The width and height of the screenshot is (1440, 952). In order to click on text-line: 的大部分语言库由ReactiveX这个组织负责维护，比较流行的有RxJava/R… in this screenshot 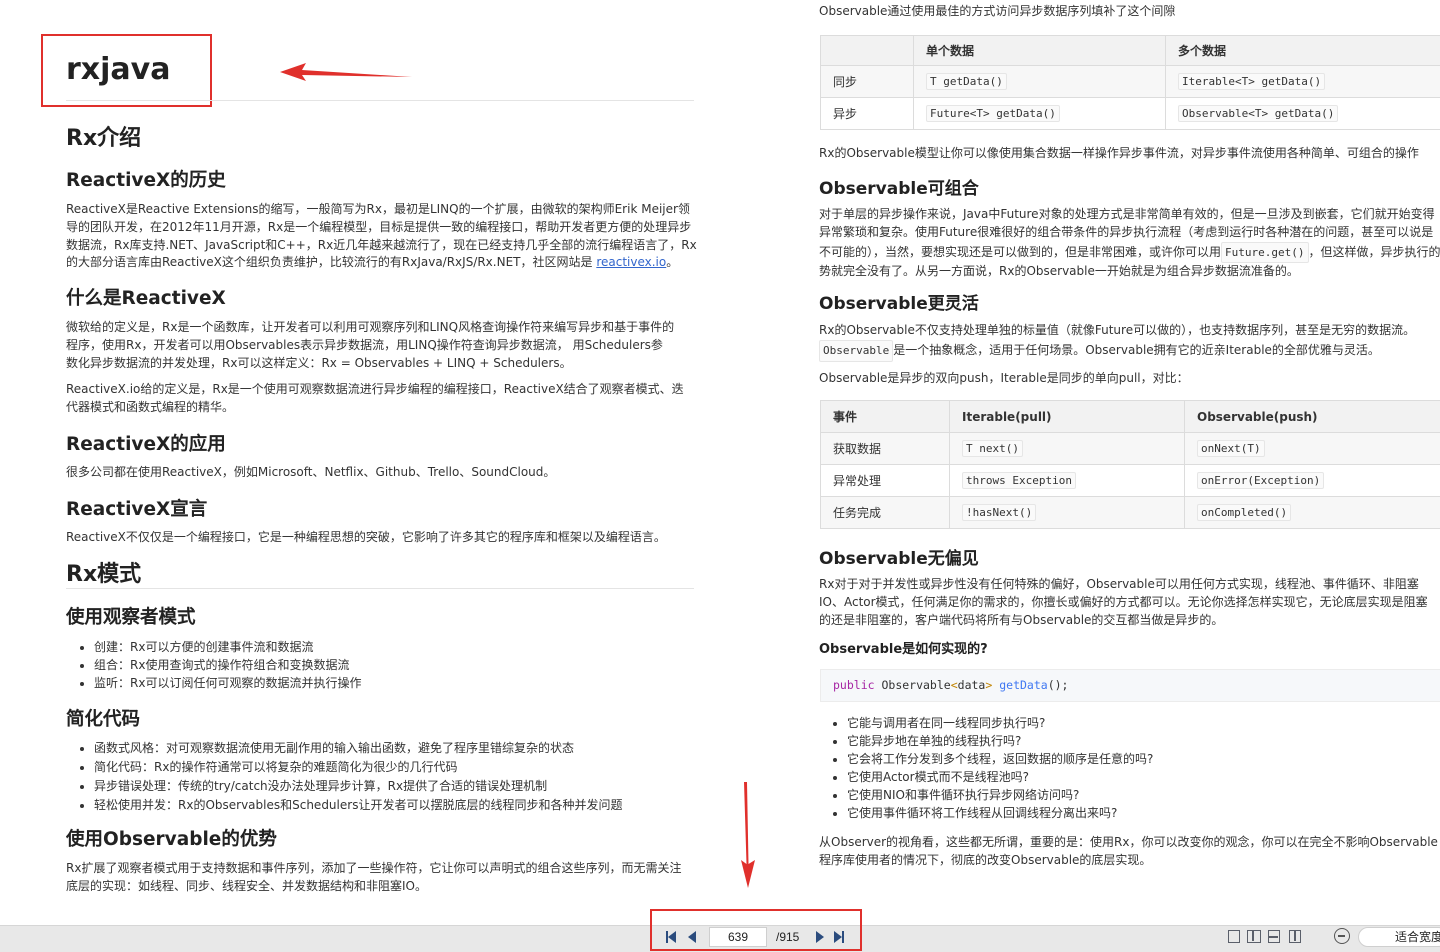, I will do `click(386, 263)`.